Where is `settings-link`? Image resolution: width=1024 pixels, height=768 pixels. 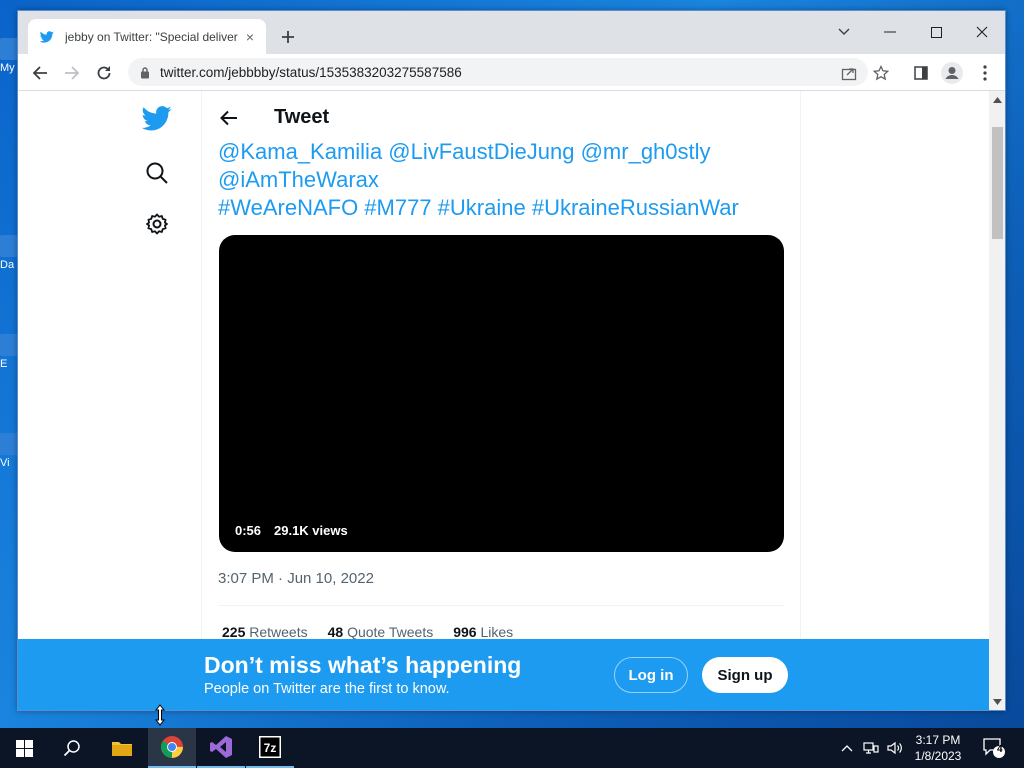
settings-link is located at coordinates (157, 224).